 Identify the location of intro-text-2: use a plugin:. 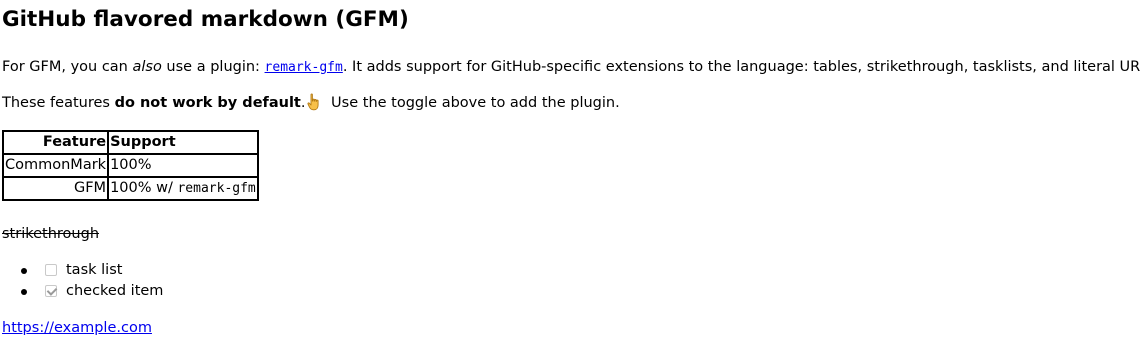
(213, 67).